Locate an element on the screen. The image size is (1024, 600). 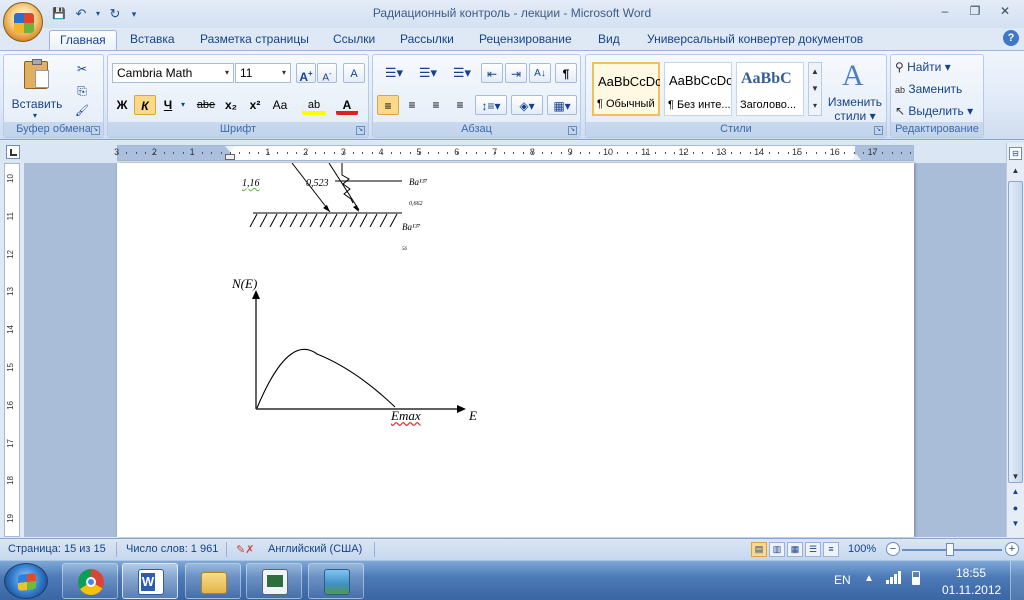
taskbar-photo-viewer is located at coordinates (336, 581).